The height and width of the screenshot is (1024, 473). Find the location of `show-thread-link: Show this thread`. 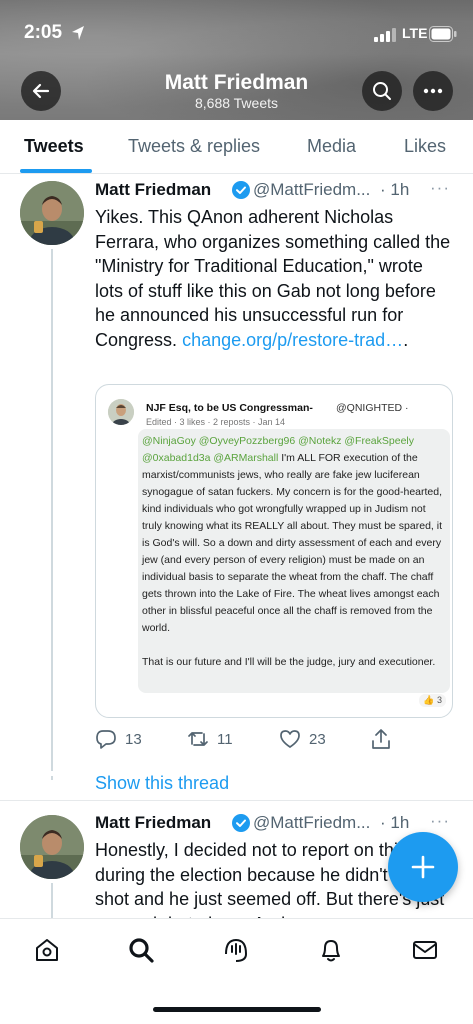

show-thread-link: Show this thread is located at coordinates (162, 783).